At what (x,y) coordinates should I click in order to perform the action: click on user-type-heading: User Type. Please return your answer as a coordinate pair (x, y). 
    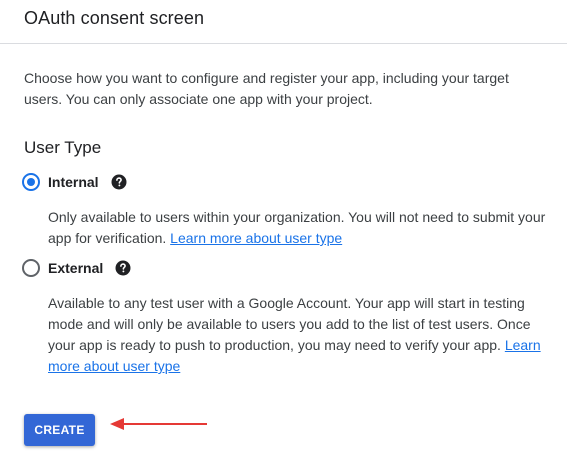
    Looking at the image, I should click on (63, 147).